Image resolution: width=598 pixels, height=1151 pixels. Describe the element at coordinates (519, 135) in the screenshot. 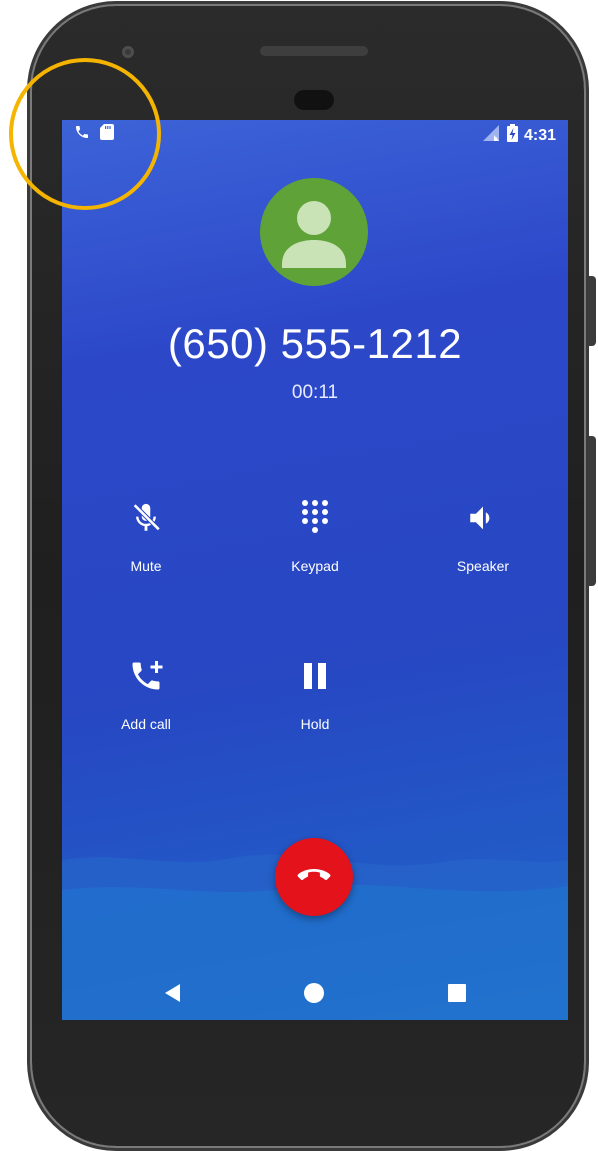

I see `status-system: x 4:31` at that location.